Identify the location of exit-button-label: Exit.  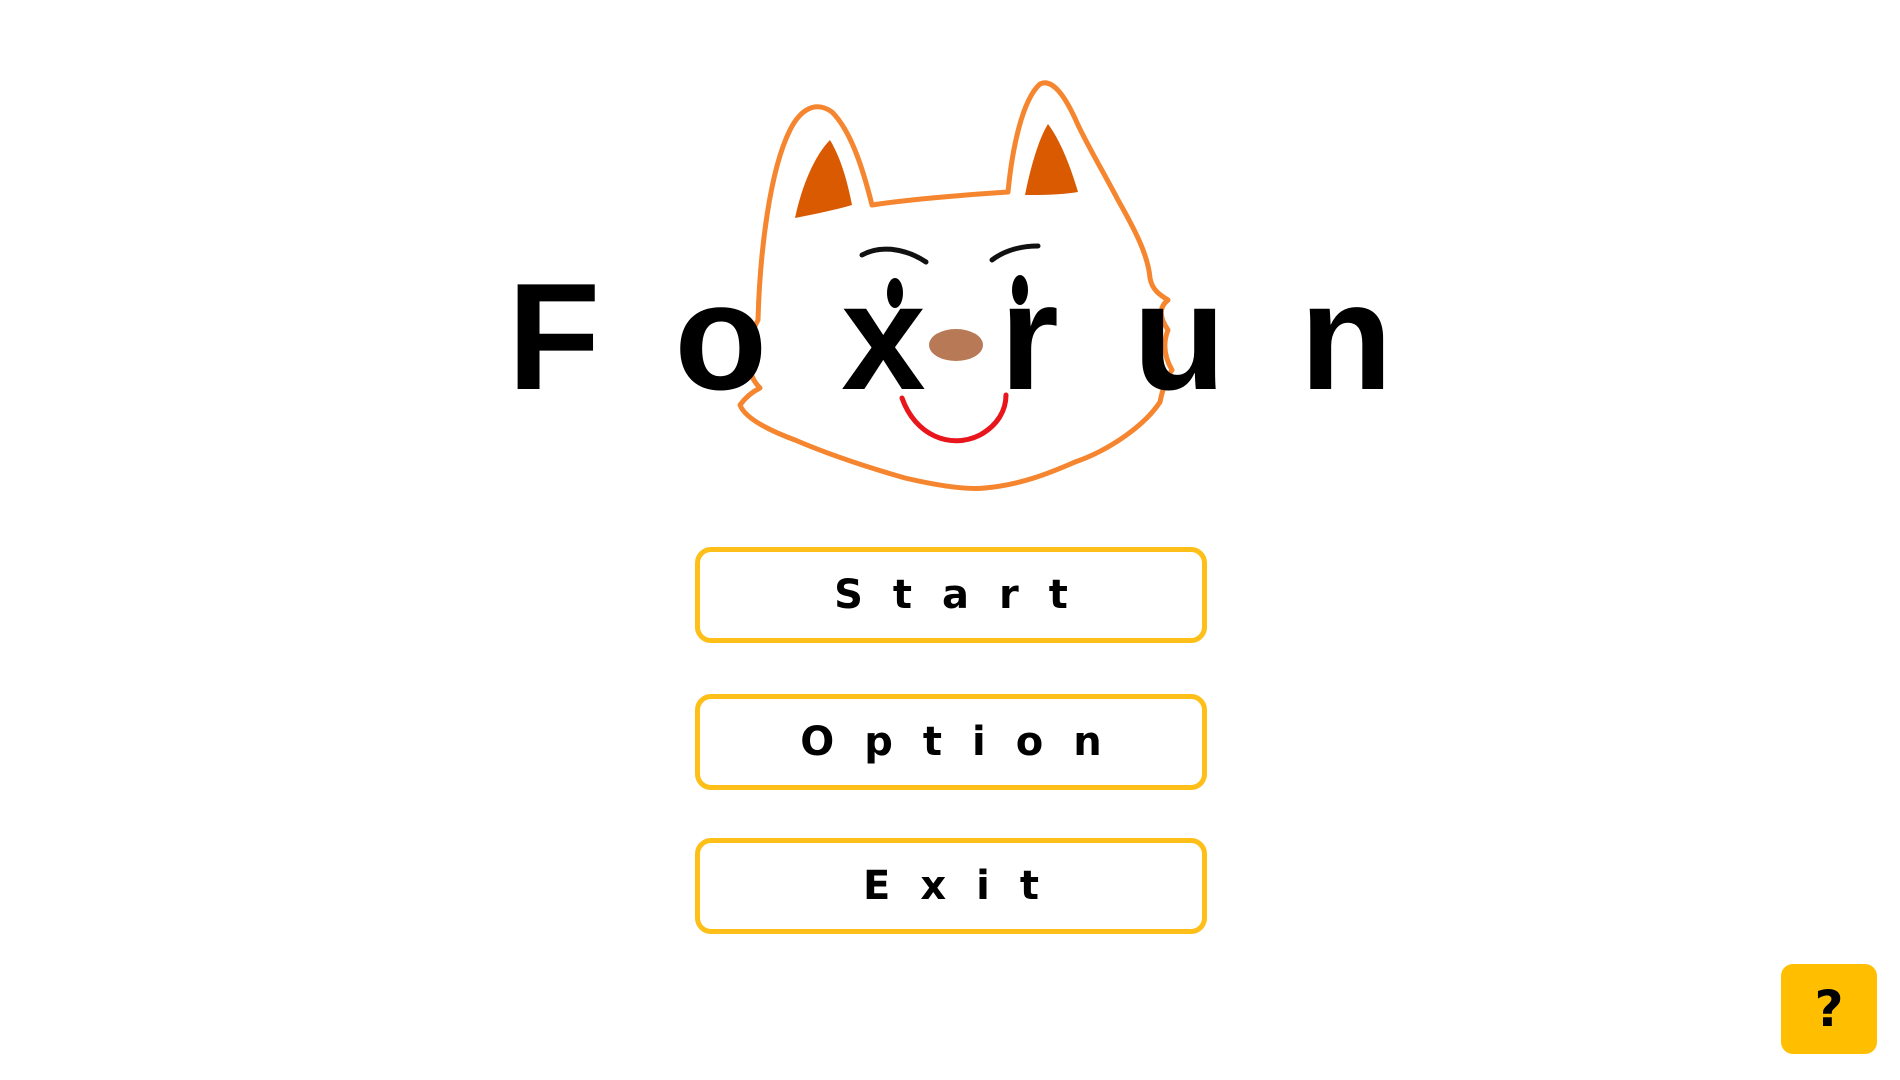
(966, 886).